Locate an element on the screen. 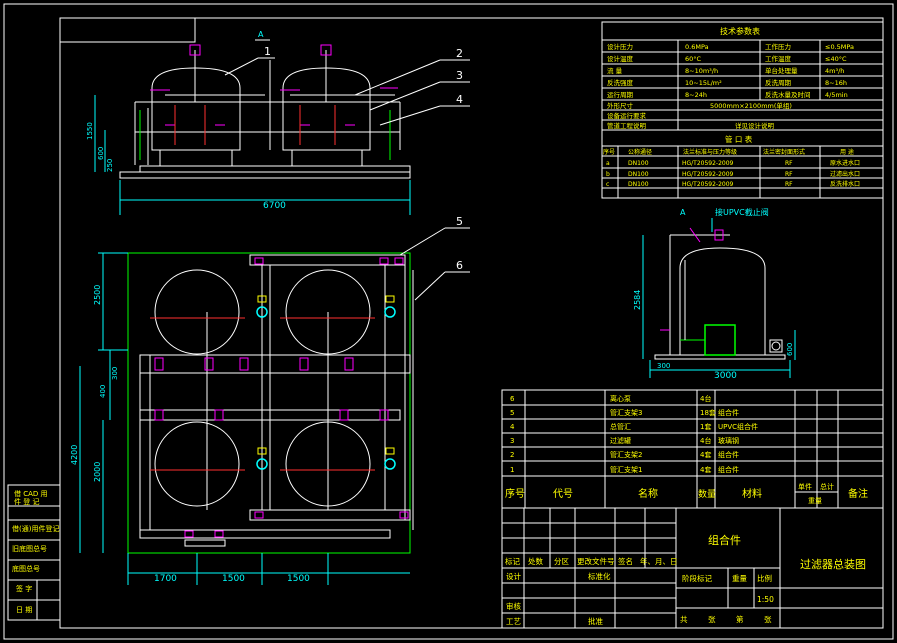 The height and width of the screenshot is (643, 897). tb-label-count: 处数 is located at coordinates (535, 561).